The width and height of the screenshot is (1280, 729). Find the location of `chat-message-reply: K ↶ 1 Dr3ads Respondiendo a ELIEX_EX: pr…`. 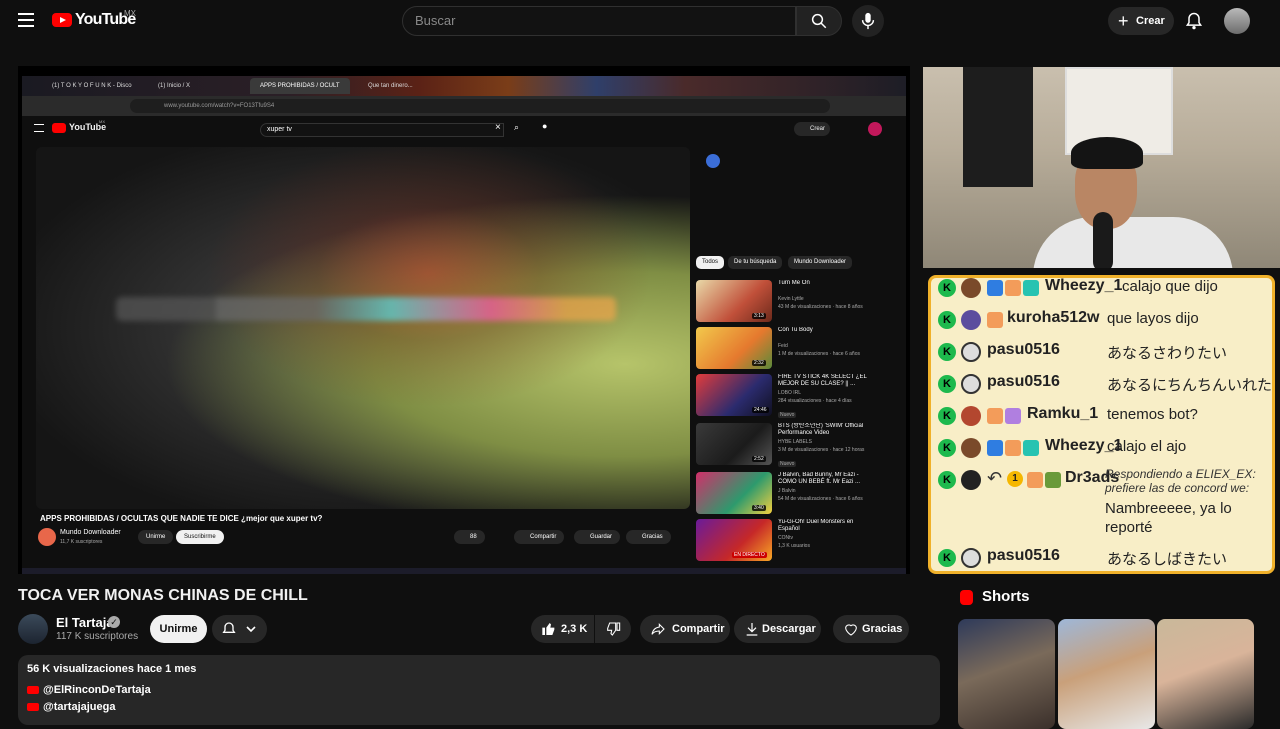

chat-message-reply: K ↶ 1 Dr3ads Respondiendo a ELIEX_EX: pr… is located at coordinates (1103, 505).